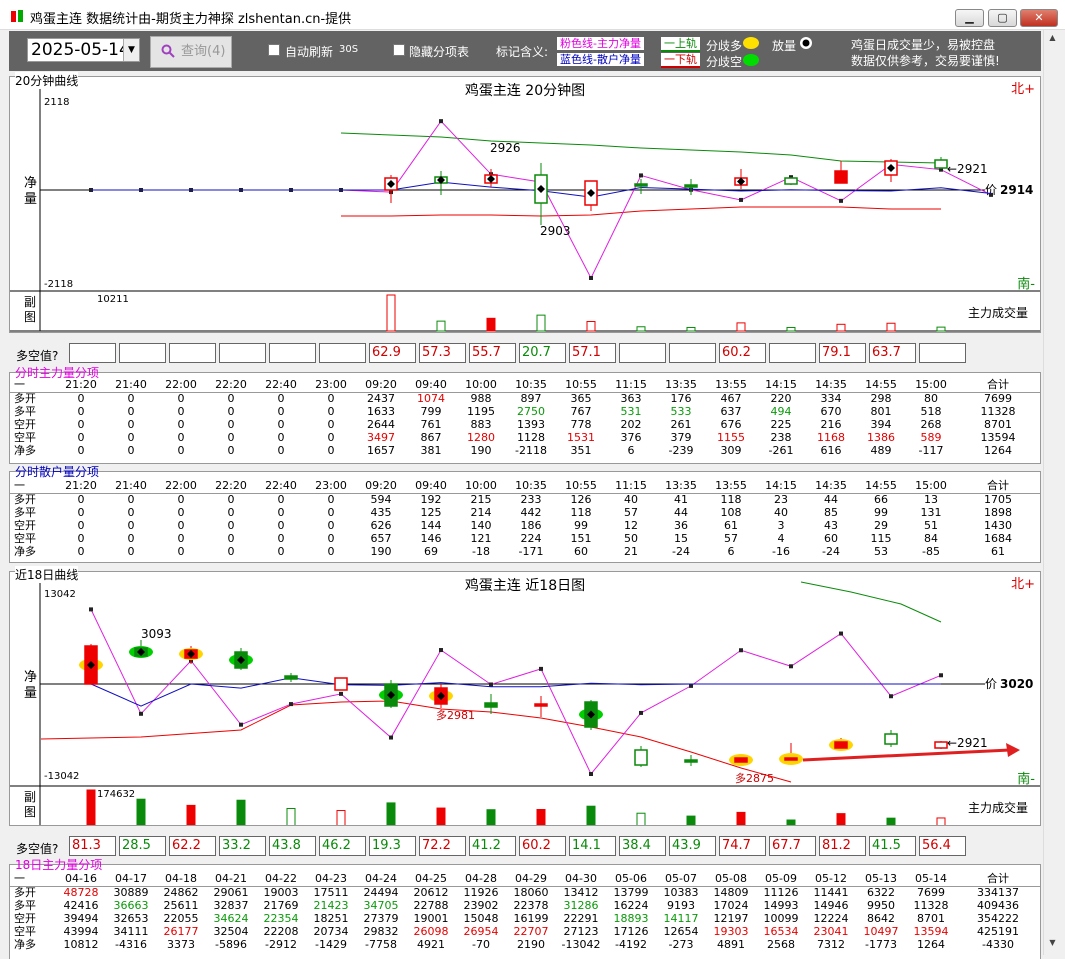 This screenshot has height=959, width=1065. I want to click on table-header-cell: 11:15, so click(631, 386).